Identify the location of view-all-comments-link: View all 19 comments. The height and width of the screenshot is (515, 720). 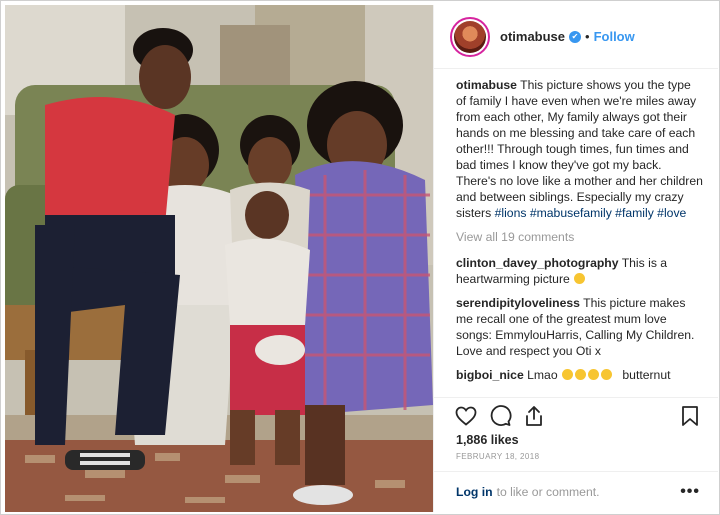
(580, 237).